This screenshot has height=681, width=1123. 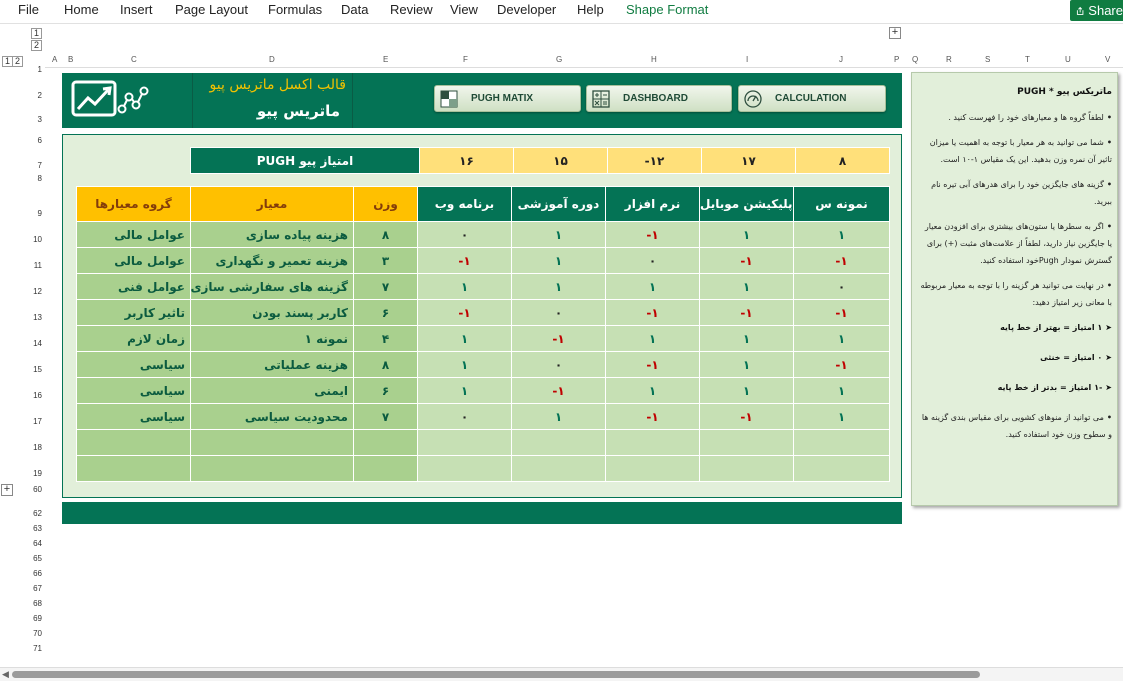 What do you see at coordinates (37, 317) in the screenshot?
I see `row-header: 13` at bounding box center [37, 317].